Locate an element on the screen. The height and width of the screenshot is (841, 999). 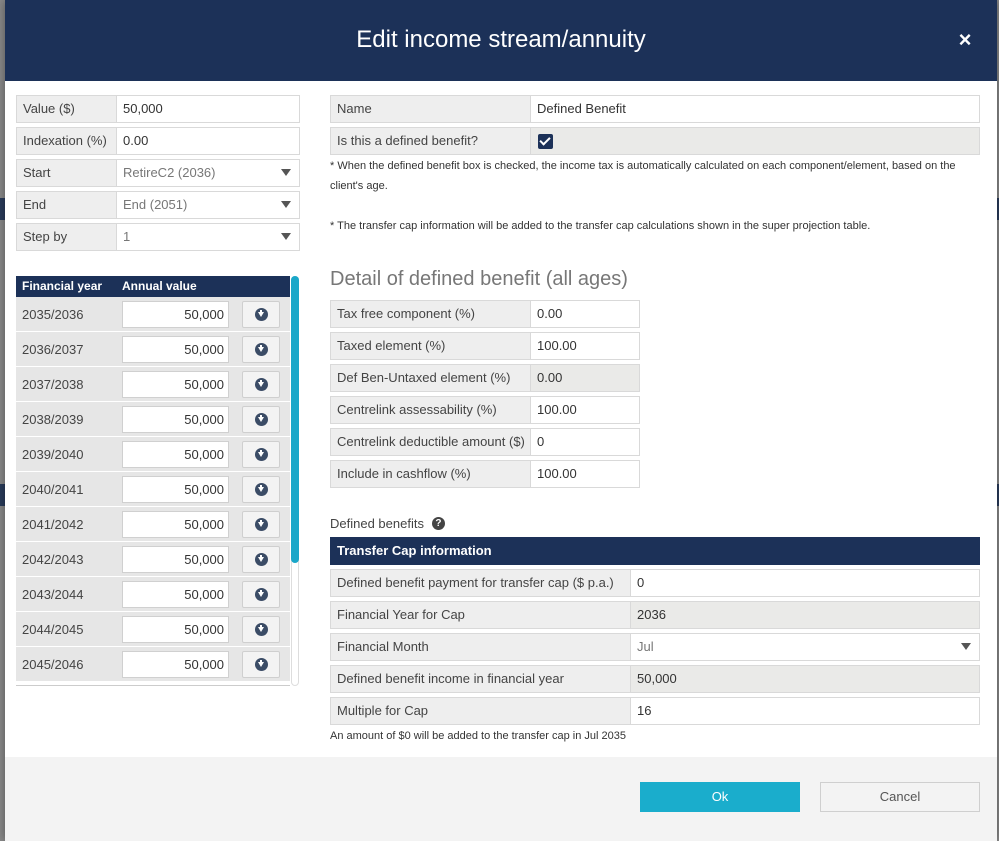
cap-multiple-input: 16 is located at coordinates (805, 711).